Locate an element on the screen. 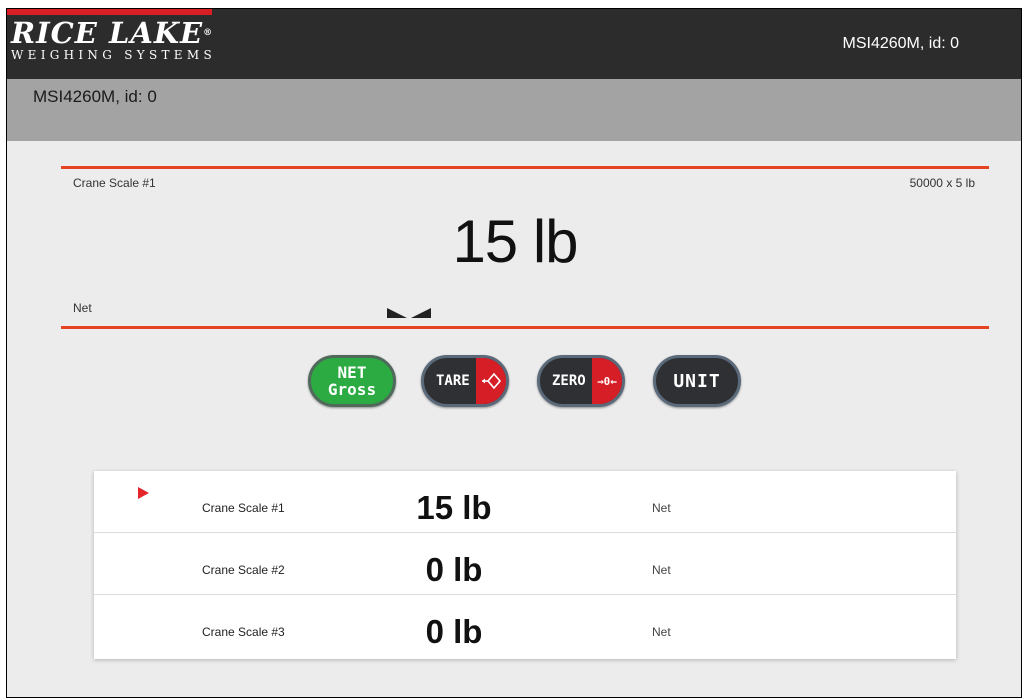  tare-icon is located at coordinates (491, 381).